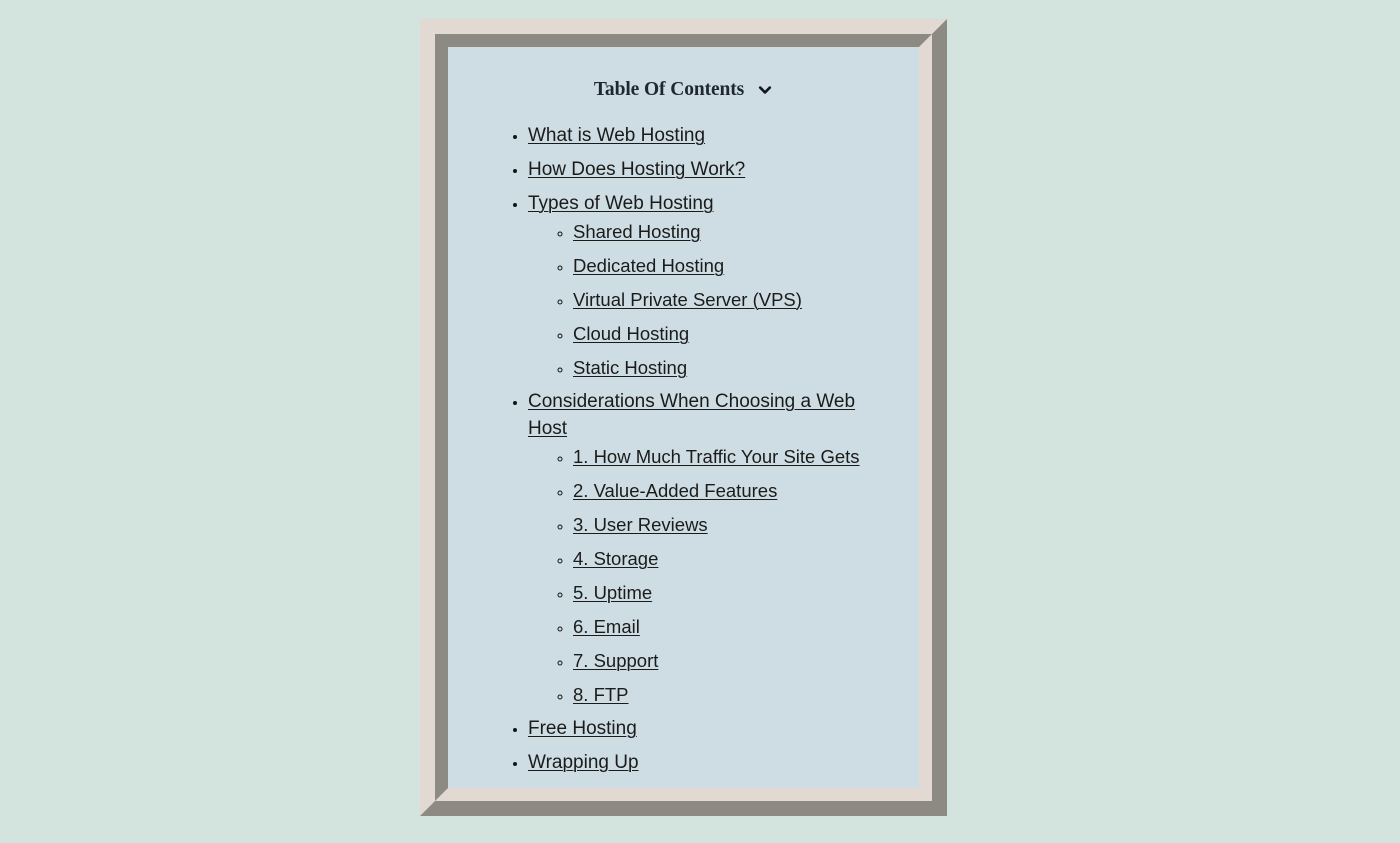  Describe the element at coordinates (716, 456) in the screenshot. I see `toc-sublink: 1. How Much Traffic Your Site Gets` at that location.